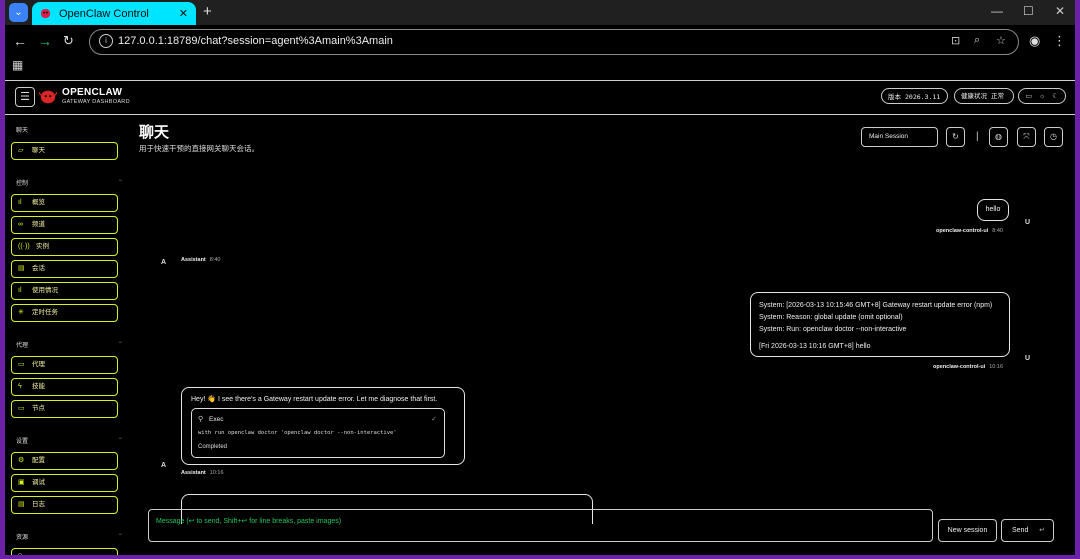 This screenshot has width=1080, height=559. What do you see at coordinates (201, 419) in the screenshot?
I see `tool-icon: ⚲` at bounding box center [201, 419].